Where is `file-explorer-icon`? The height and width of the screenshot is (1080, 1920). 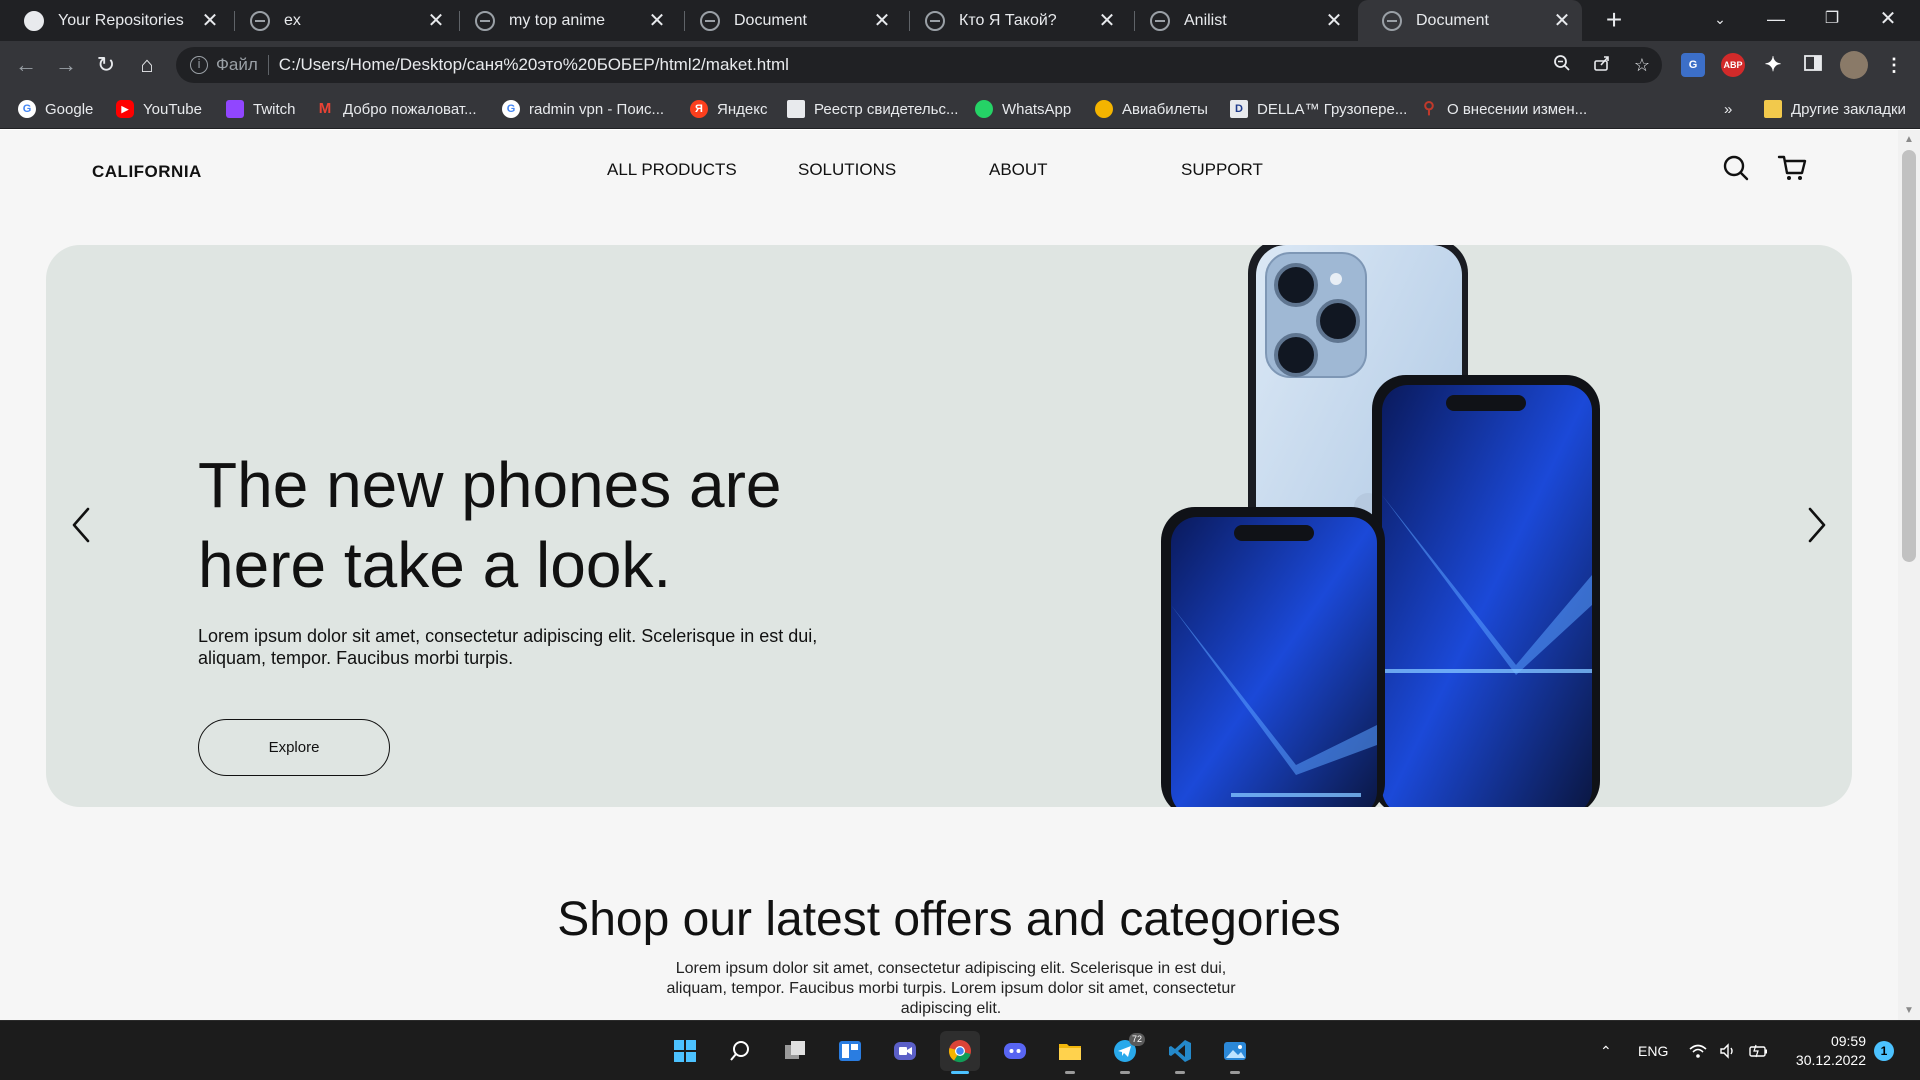 file-explorer-icon is located at coordinates (1070, 1052).